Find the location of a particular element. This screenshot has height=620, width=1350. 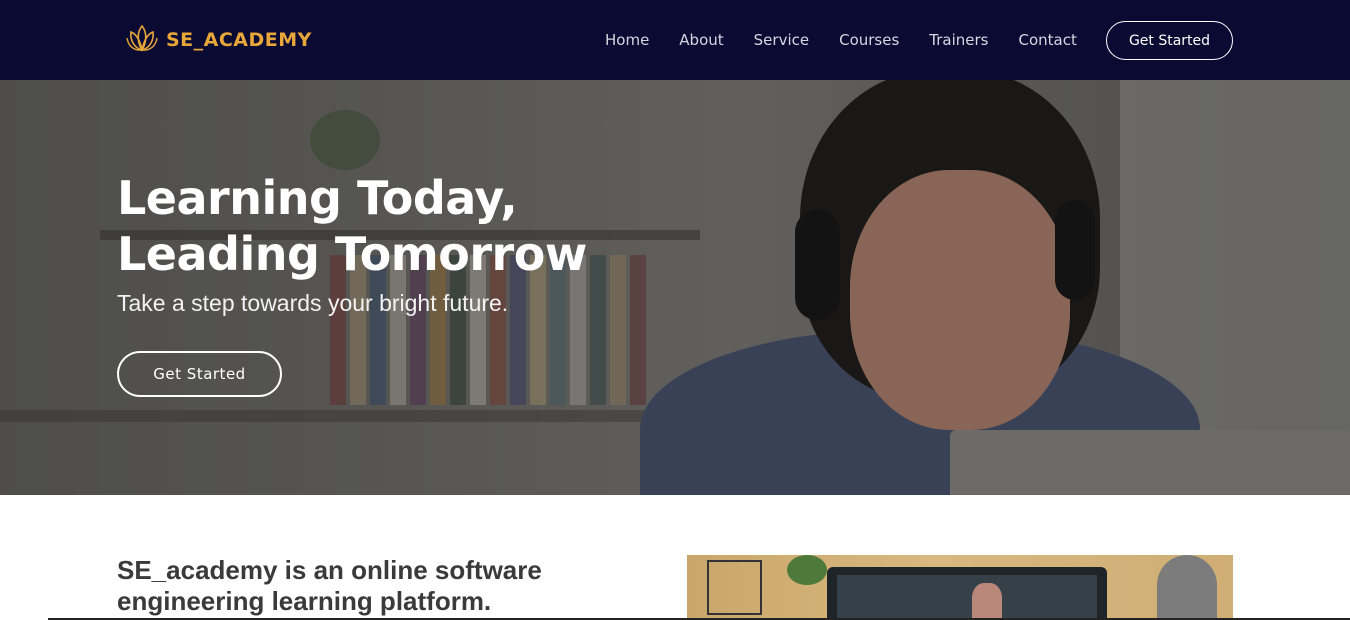

about-heading-line-2: engineering learning platform. is located at coordinates (304, 601).